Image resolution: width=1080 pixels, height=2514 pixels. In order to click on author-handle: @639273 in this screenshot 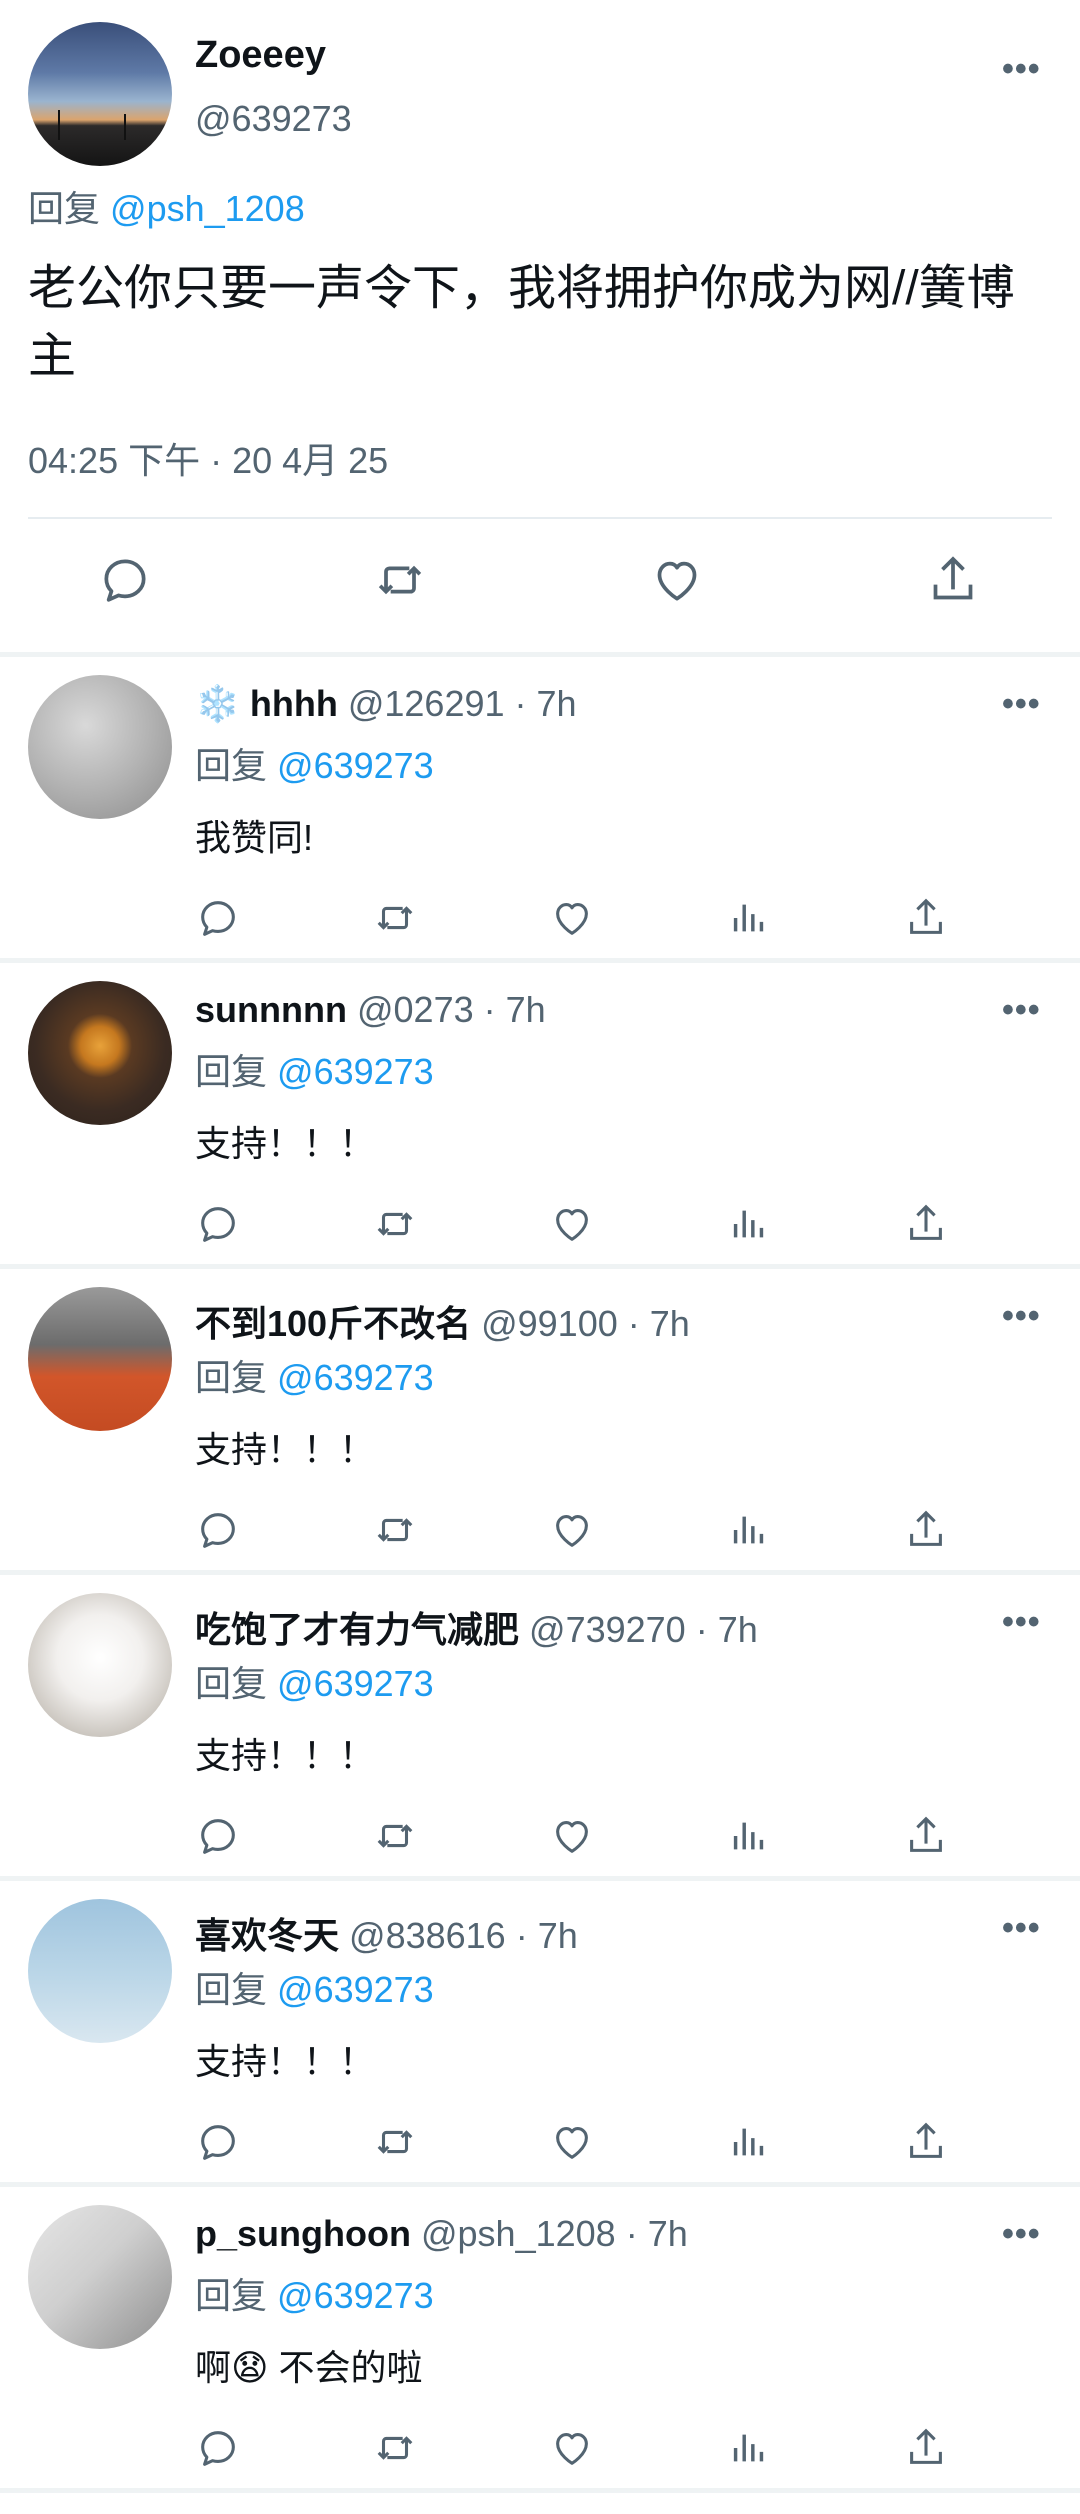, I will do `click(273, 119)`.